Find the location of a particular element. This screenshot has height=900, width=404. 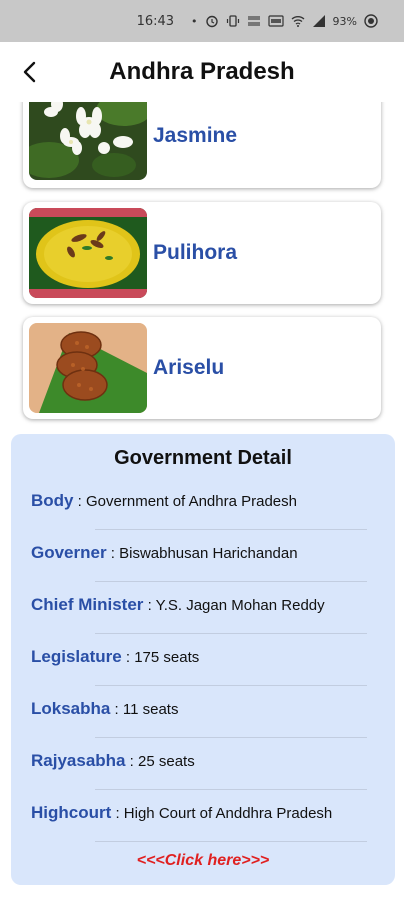

battery-percentage: 93% is located at coordinates (344, 21).